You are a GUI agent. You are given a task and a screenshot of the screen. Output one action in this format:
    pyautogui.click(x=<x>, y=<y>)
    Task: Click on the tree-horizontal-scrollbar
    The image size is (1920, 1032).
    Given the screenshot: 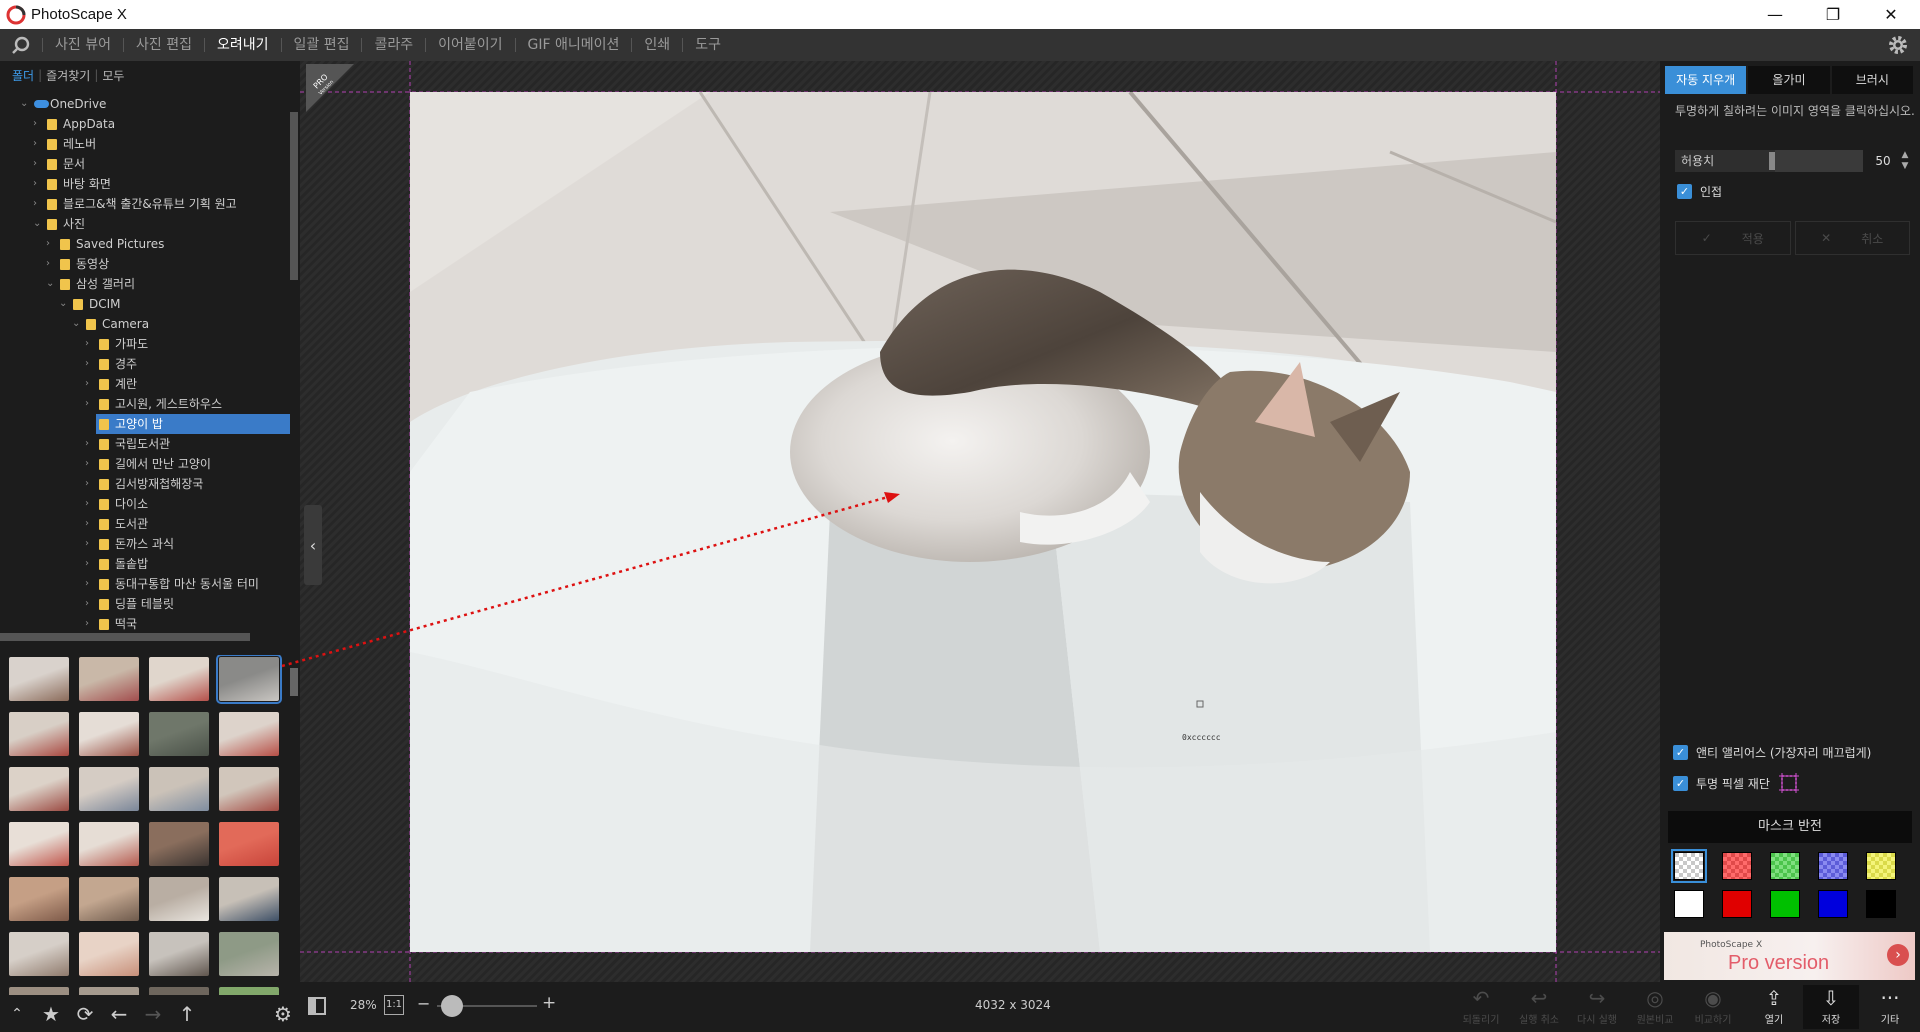 What is the action you would take?
    pyautogui.click(x=125, y=637)
    